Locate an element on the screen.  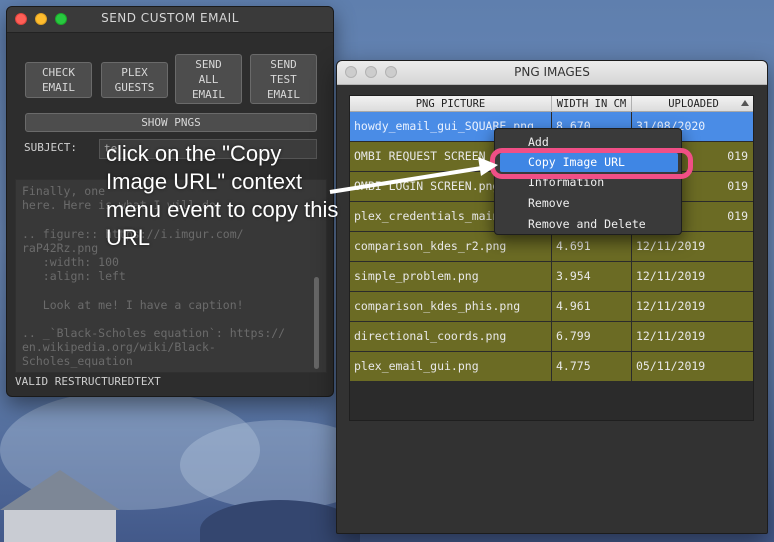
cell-width: 4.691 is located at coordinates (592, 246).